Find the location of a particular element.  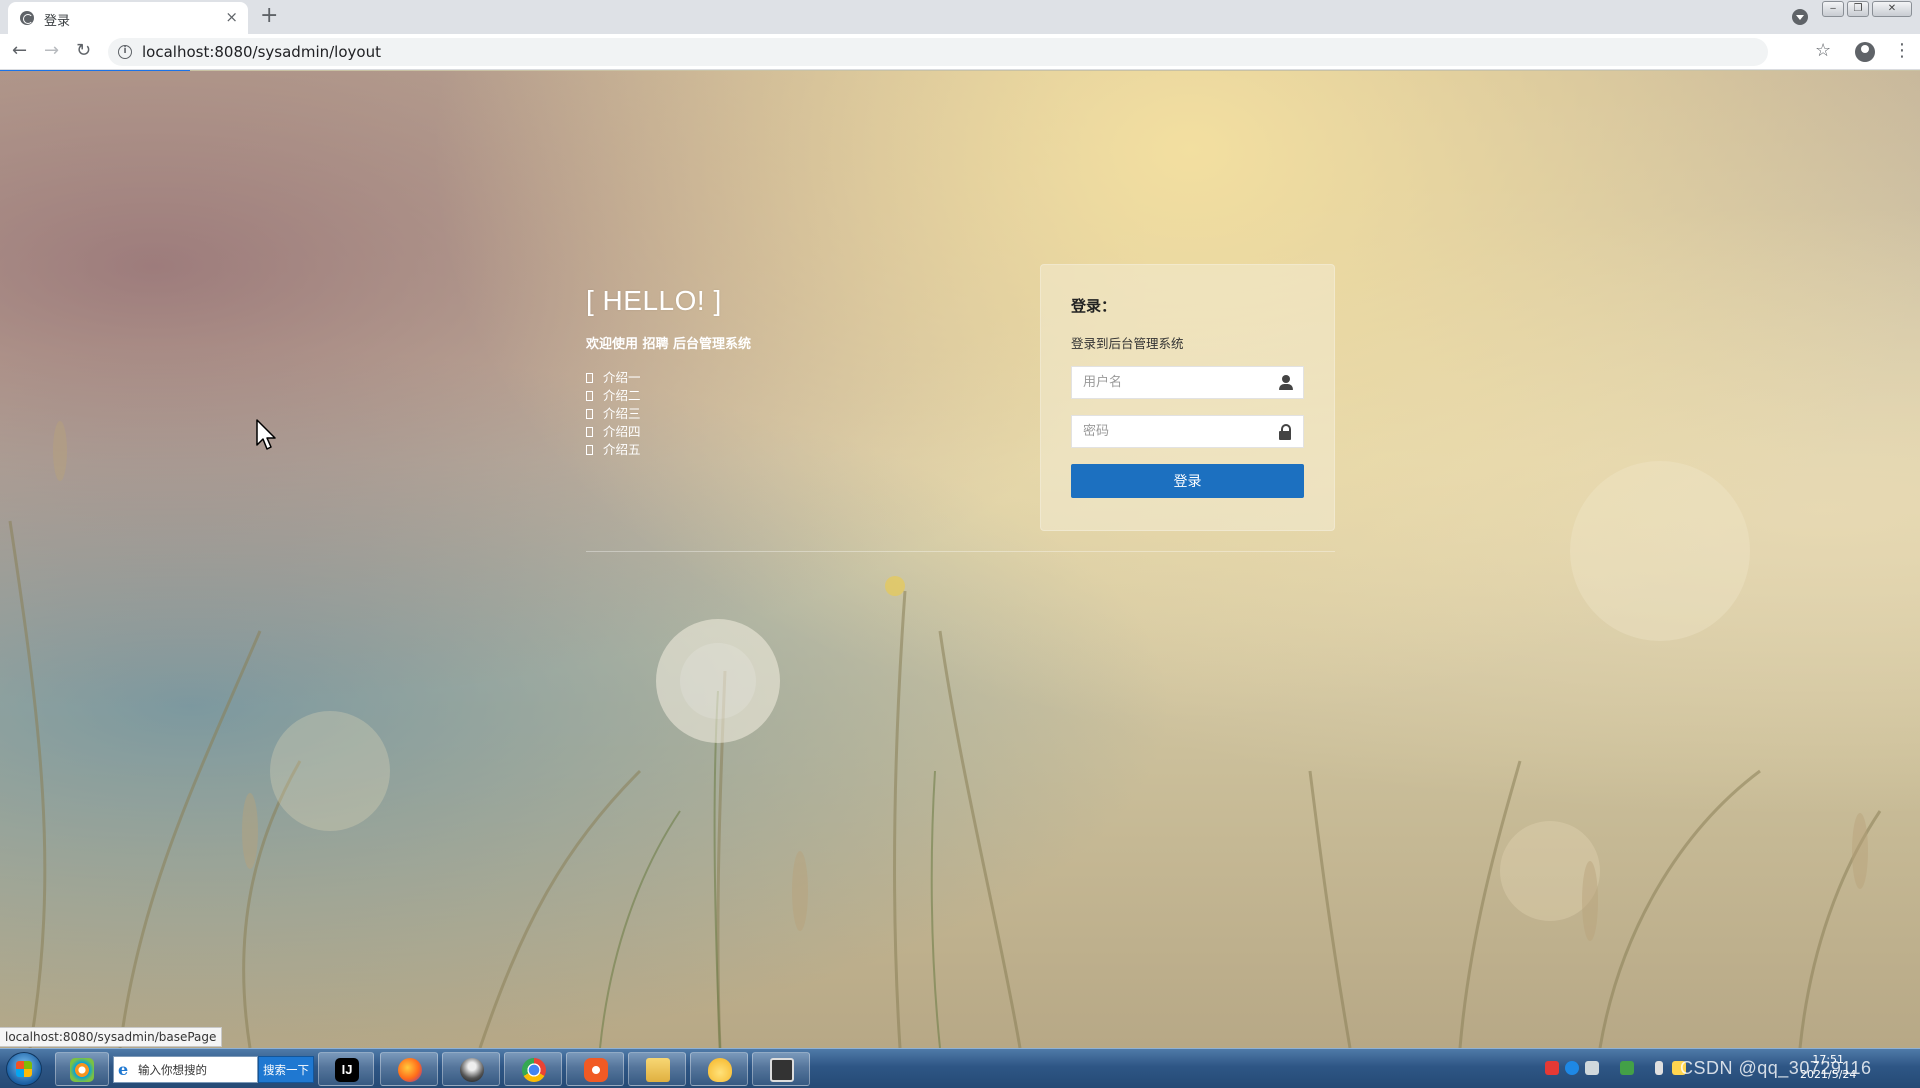

welcome-text: 欢迎使用 招聘 后台管理系统 is located at coordinates (669, 344).